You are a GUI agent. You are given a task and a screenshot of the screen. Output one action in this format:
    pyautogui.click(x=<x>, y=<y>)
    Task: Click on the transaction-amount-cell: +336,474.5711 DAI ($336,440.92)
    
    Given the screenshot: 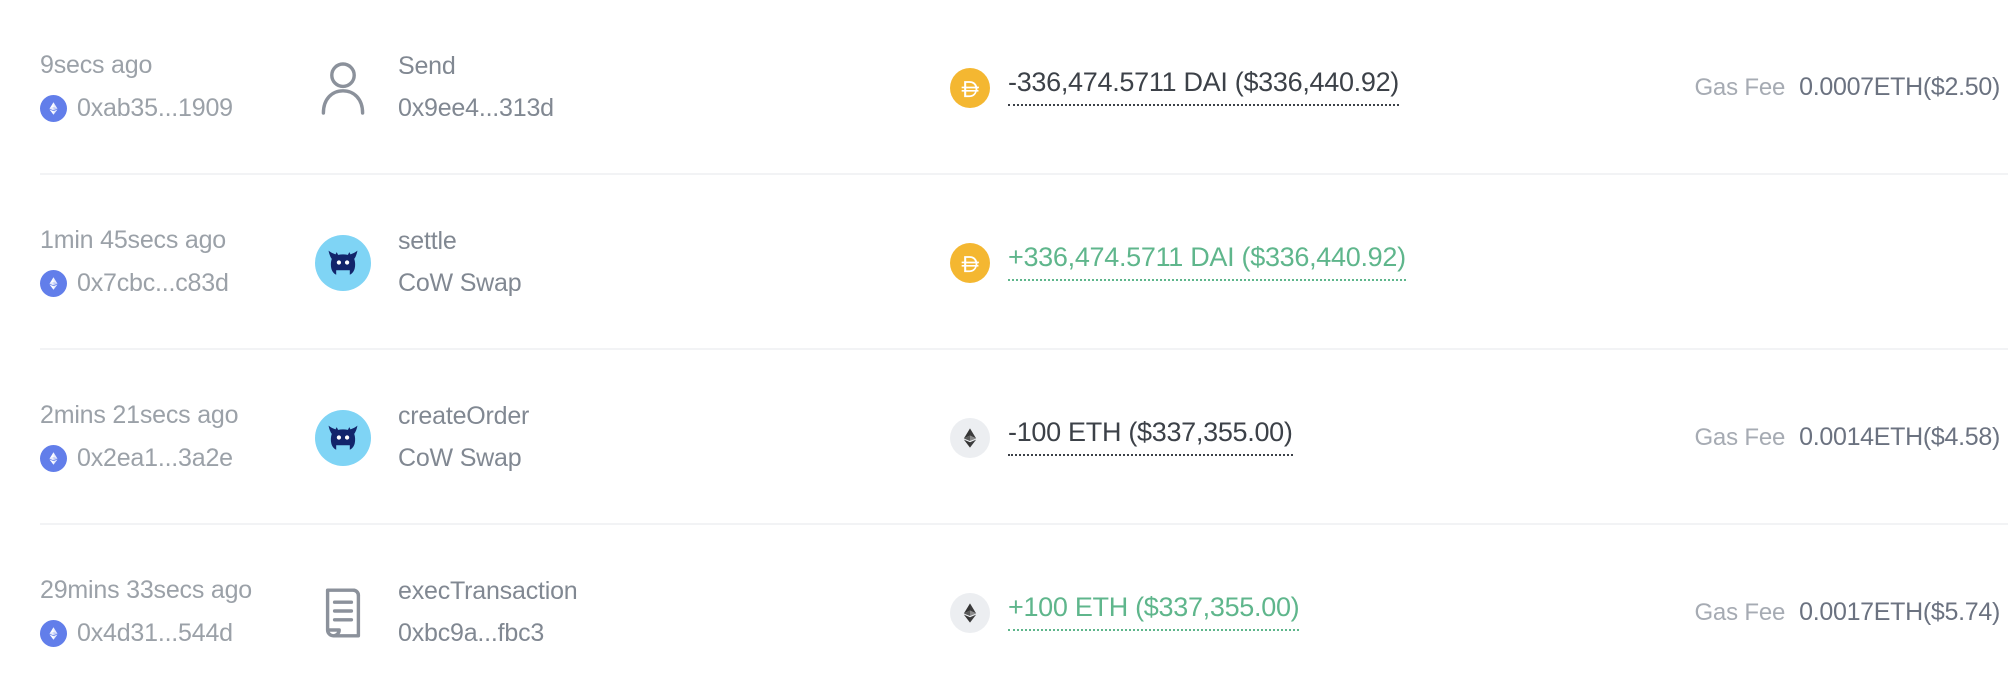 What is the action you would take?
    pyautogui.click(x=1422, y=262)
    